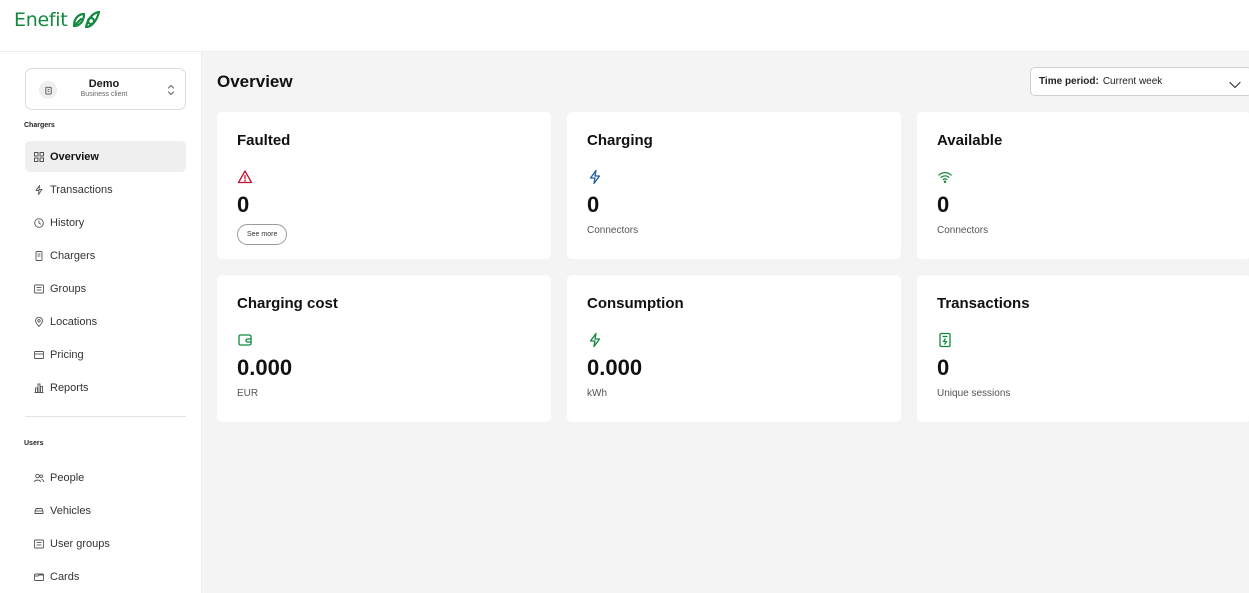 This screenshot has height=593, width=1249. I want to click on sidebar-item-label: User groups, so click(80, 543).